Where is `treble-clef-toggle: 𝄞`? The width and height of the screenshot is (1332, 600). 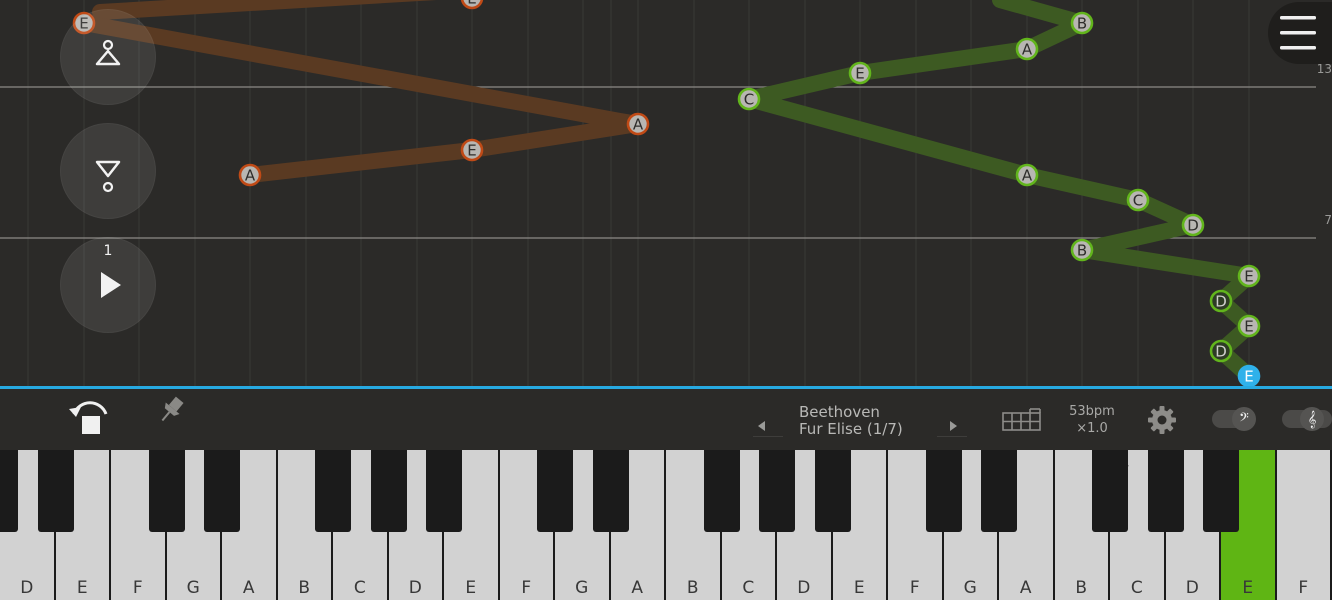 treble-clef-toggle: 𝄞 is located at coordinates (1307, 419).